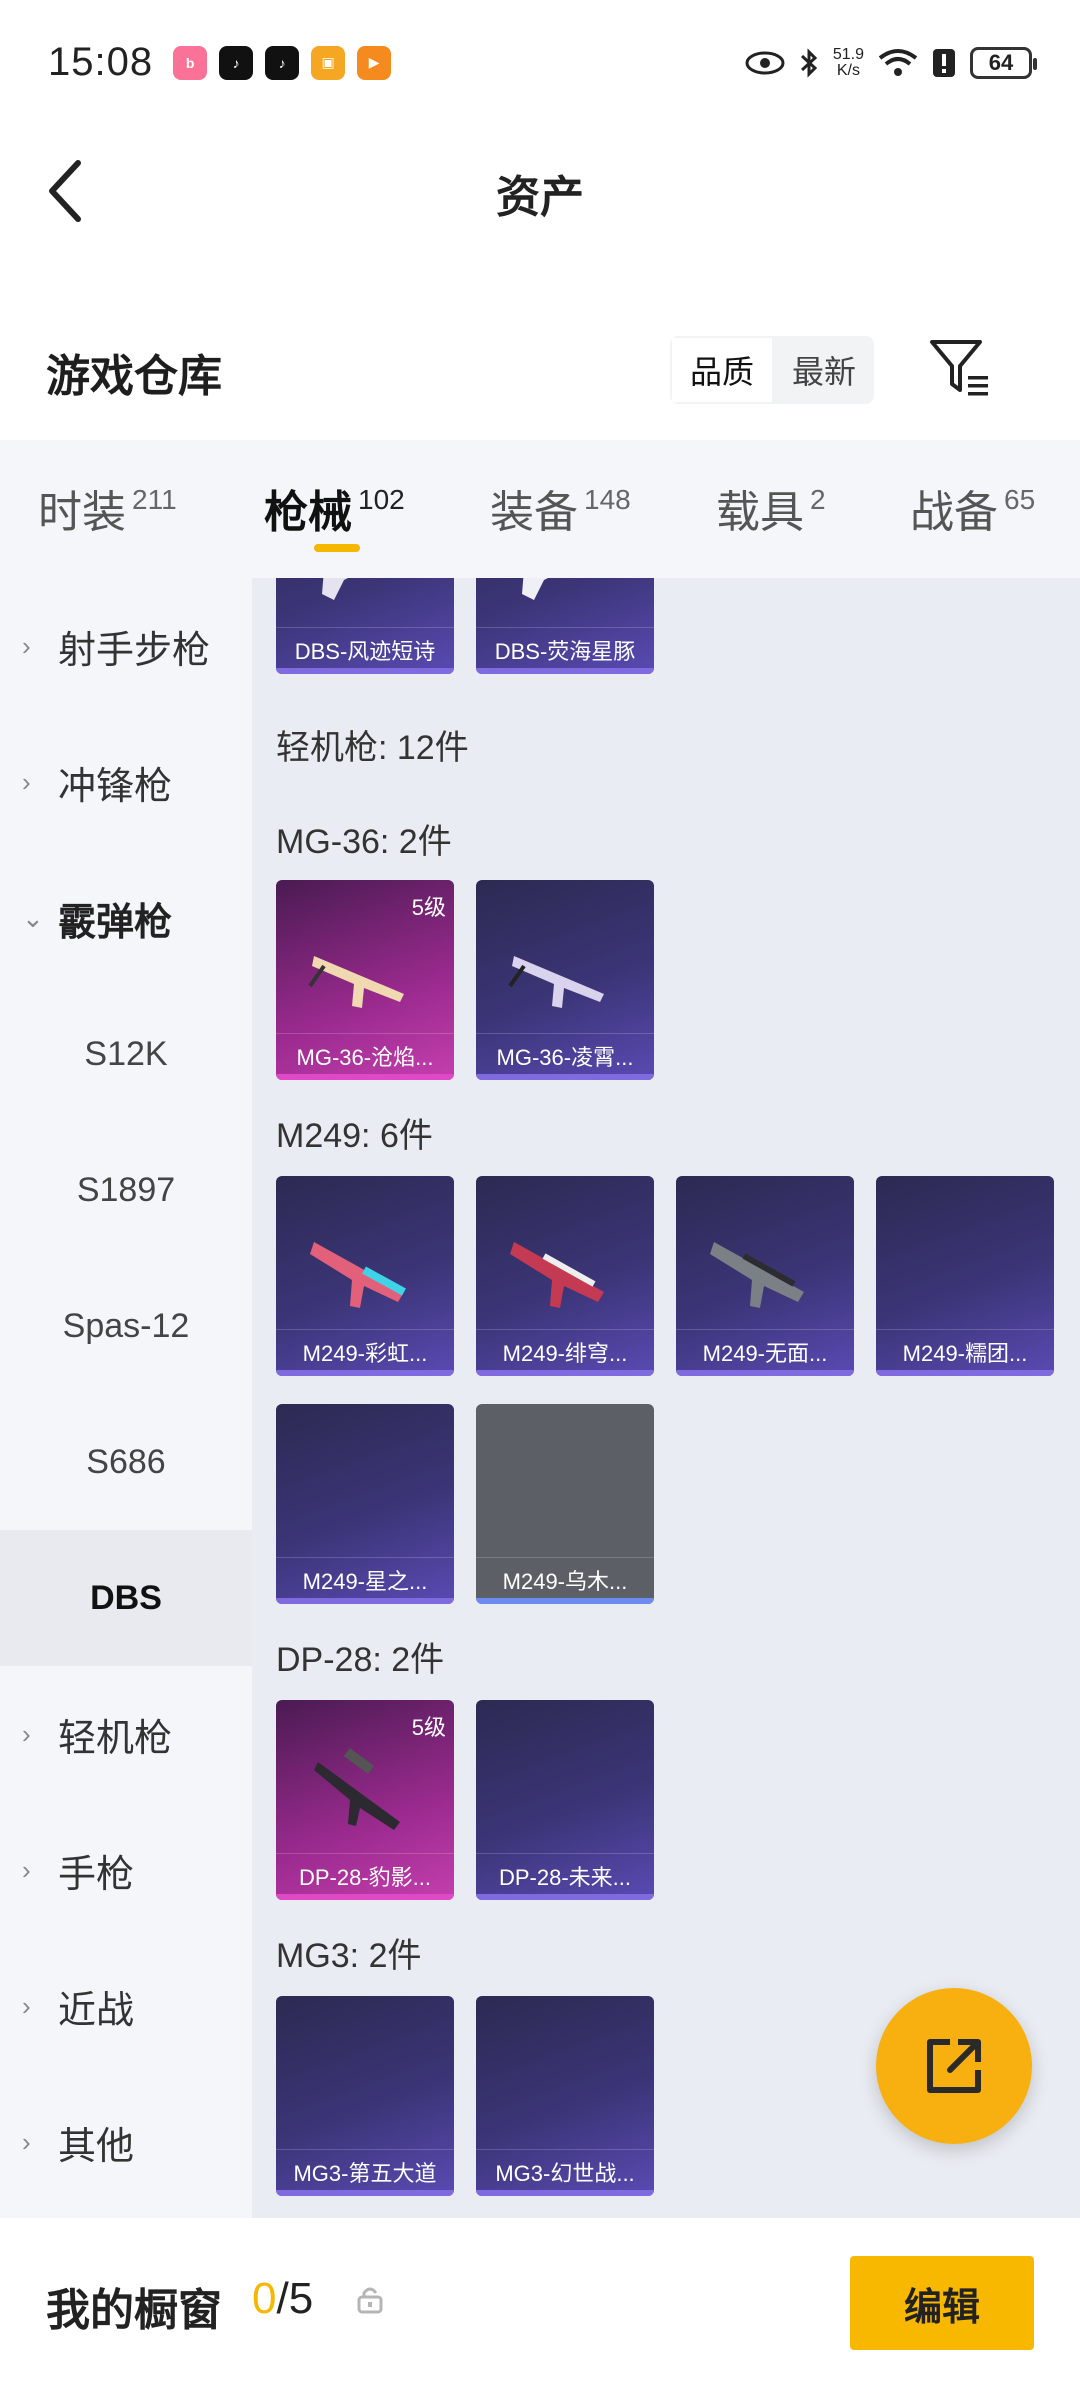 The image size is (1080, 2382). What do you see at coordinates (360, 1660) in the screenshot?
I see `group-label: DP-28: 2件` at bounding box center [360, 1660].